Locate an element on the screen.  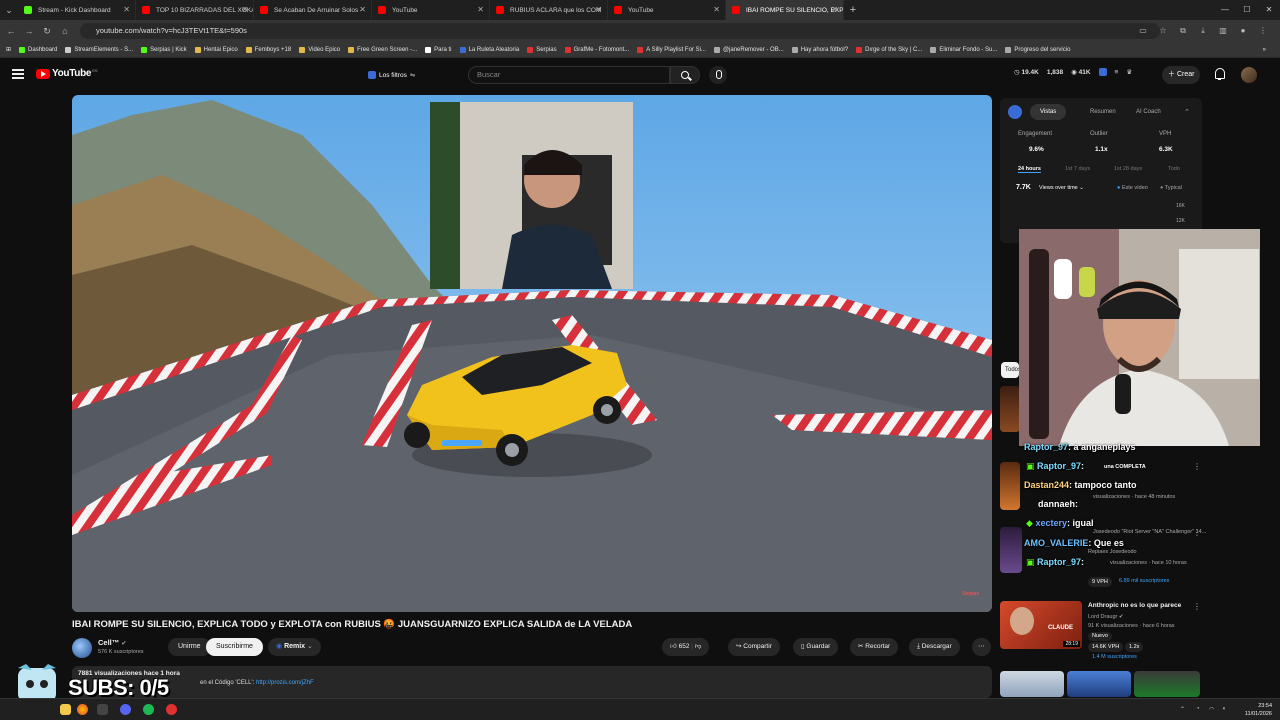
browser-tab: Se Acaban De Arruinar Solos - ✕ is located at coordinates (313, 10).